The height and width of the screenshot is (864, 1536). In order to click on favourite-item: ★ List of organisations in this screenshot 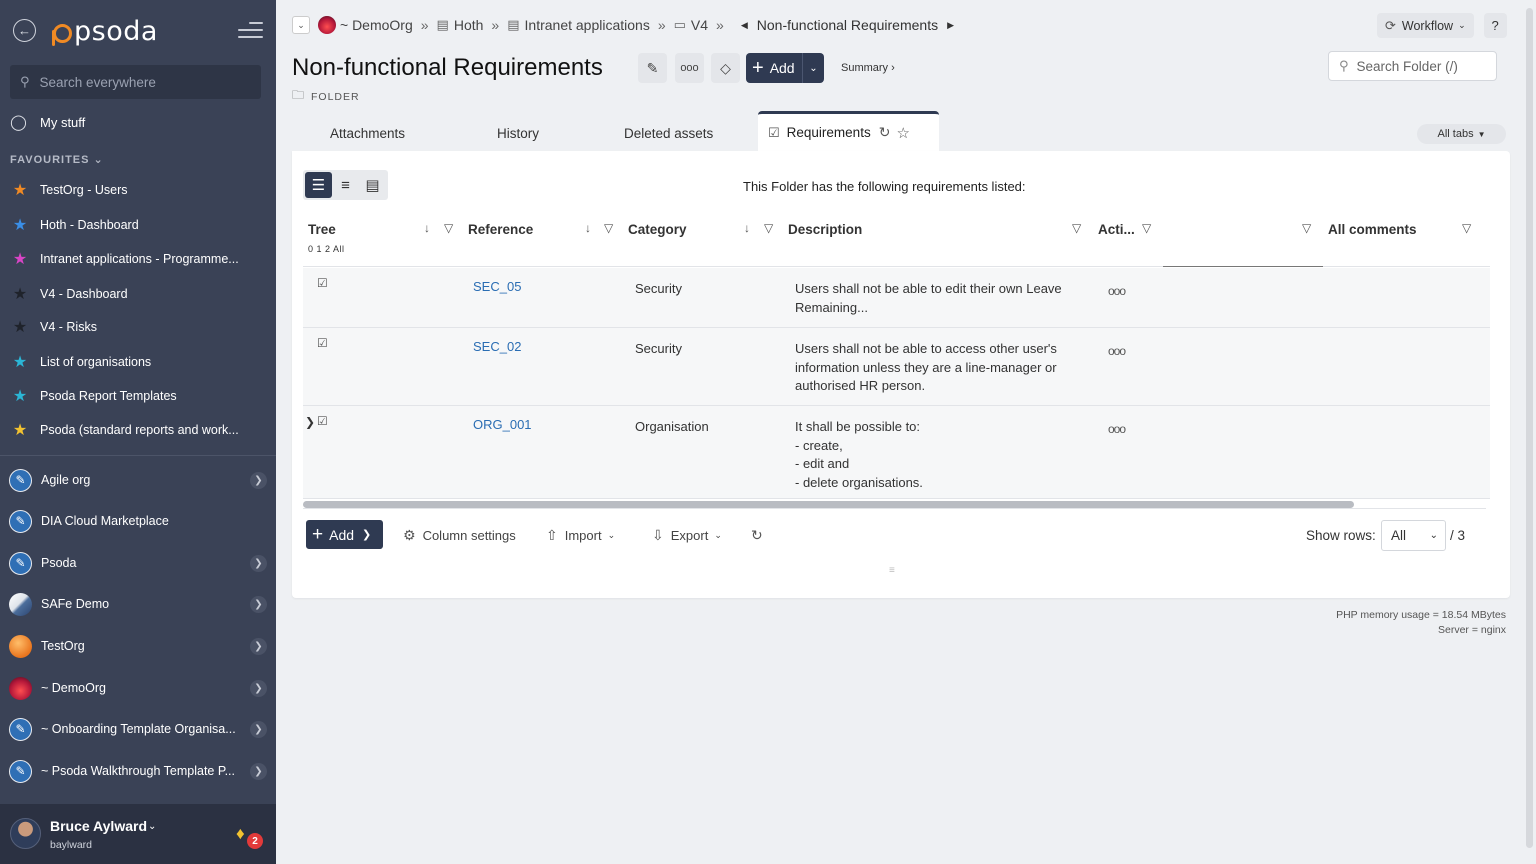, I will do `click(80, 362)`.